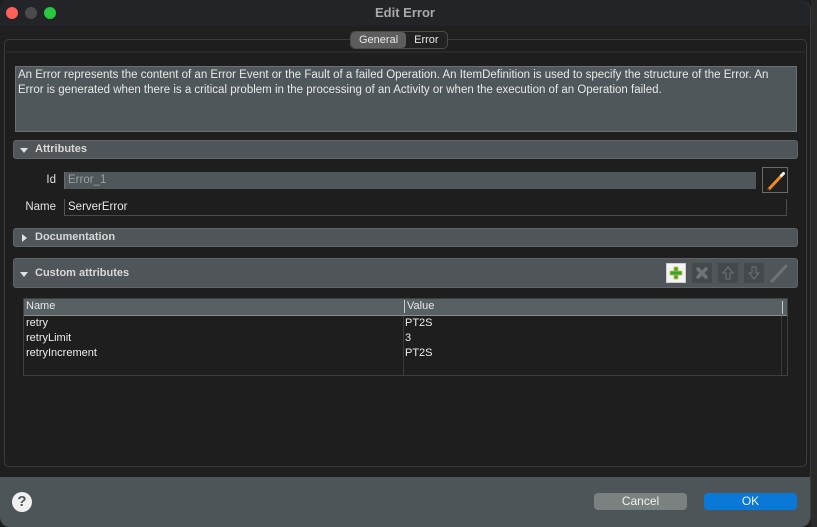 Image resolution: width=817 pixels, height=527 pixels. I want to click on cell-name: retryLimit, so click(49, 338).